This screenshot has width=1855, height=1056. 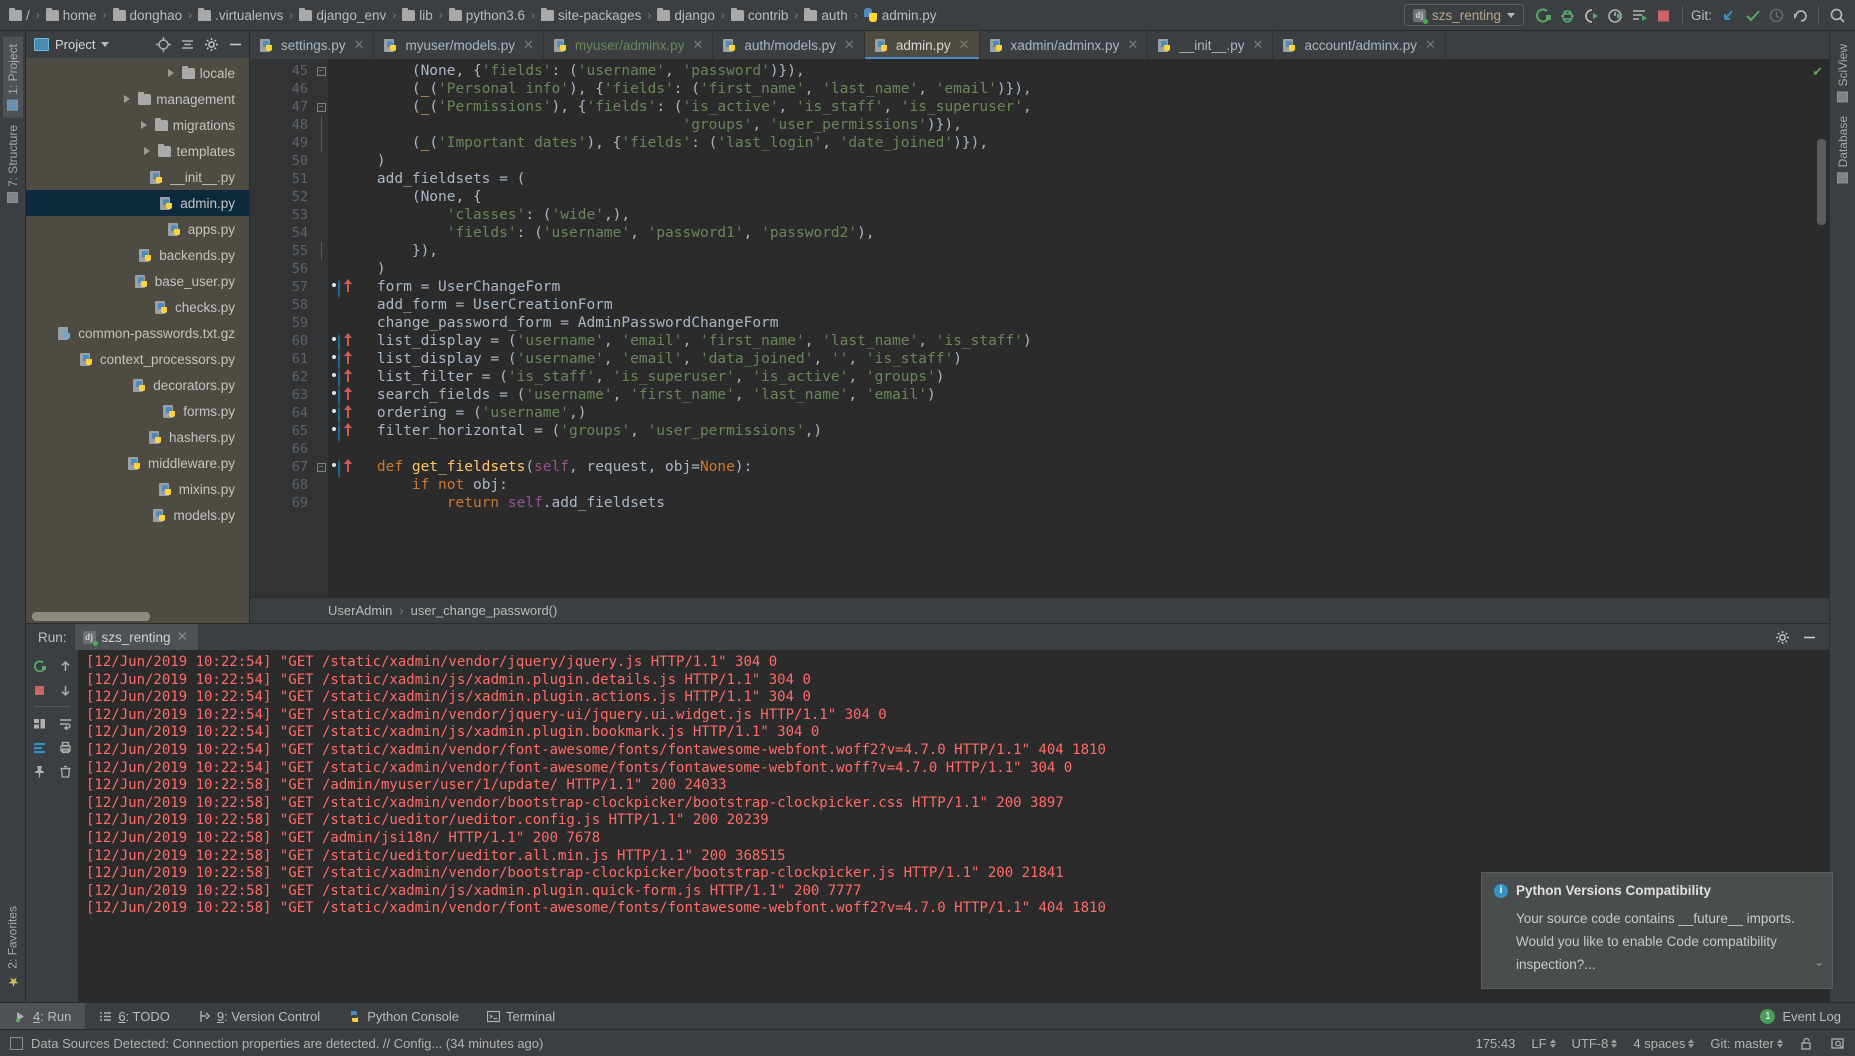 I want to click on history-icon, so click(x=1776, y=15).